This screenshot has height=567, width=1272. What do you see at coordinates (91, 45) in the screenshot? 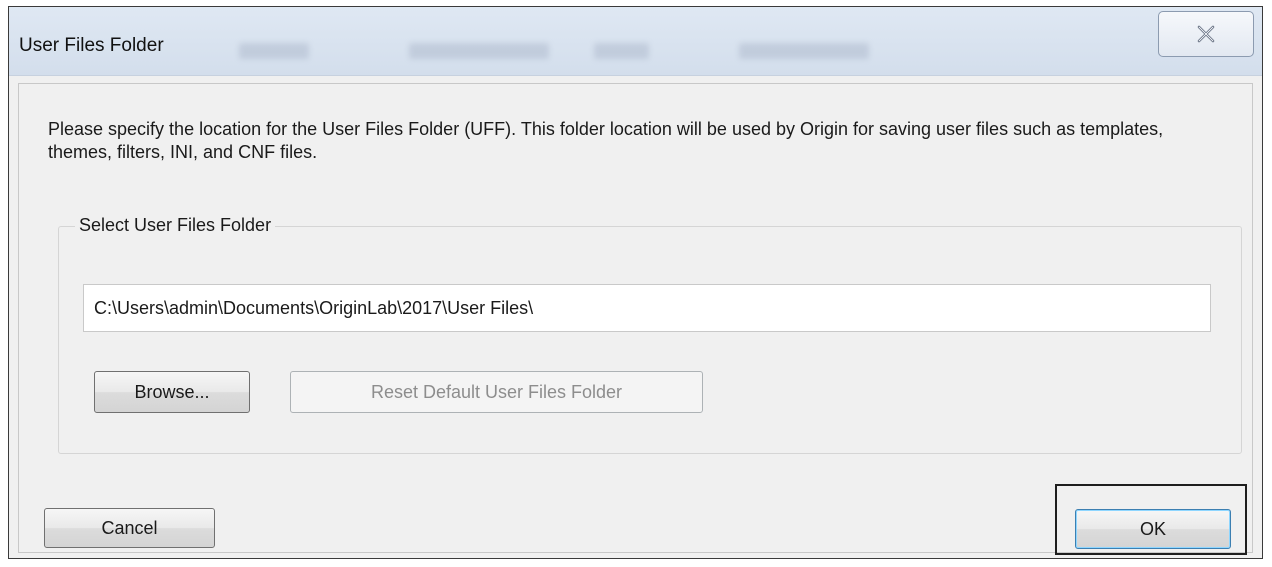
I see `window-title: User Files Folder` at bounding box center [91, 45].